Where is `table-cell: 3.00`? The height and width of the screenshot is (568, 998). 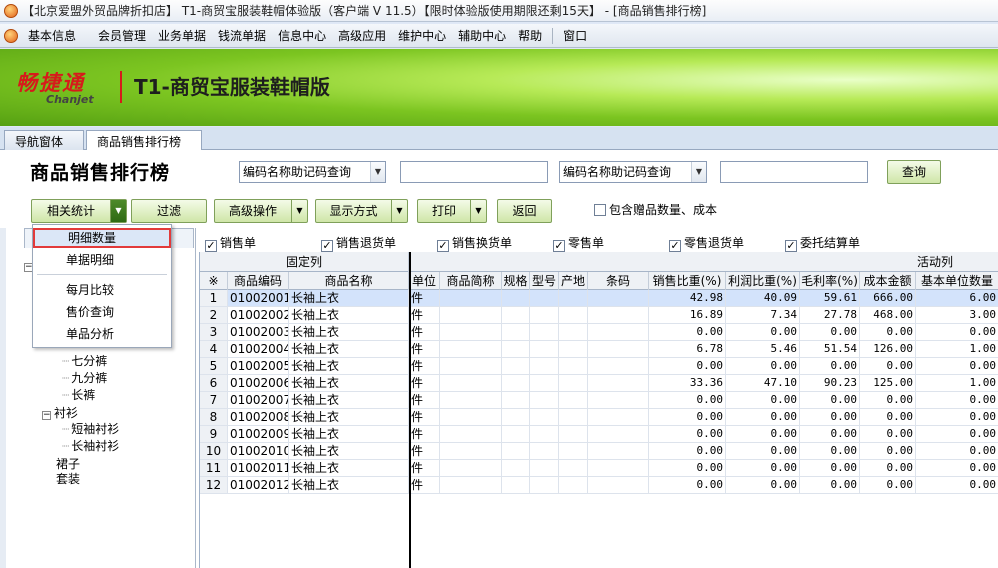 table-cell: 3.00 is located at coordinates (957, 315).